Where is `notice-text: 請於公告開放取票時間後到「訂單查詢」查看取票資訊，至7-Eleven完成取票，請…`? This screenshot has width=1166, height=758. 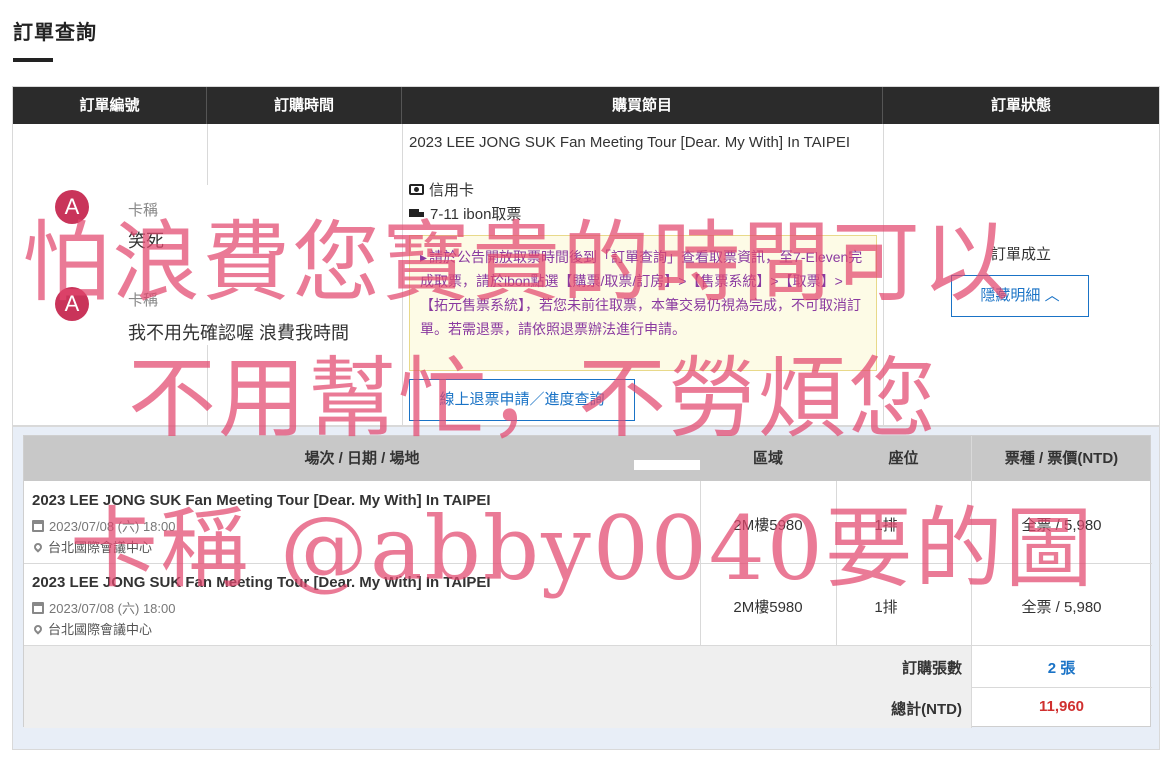 notice-text: 請於公告開放取票時間後到「訂單查詢」查看取票資訊，至7-Eleven完成取票，請… is located at coordinates (641, 293).